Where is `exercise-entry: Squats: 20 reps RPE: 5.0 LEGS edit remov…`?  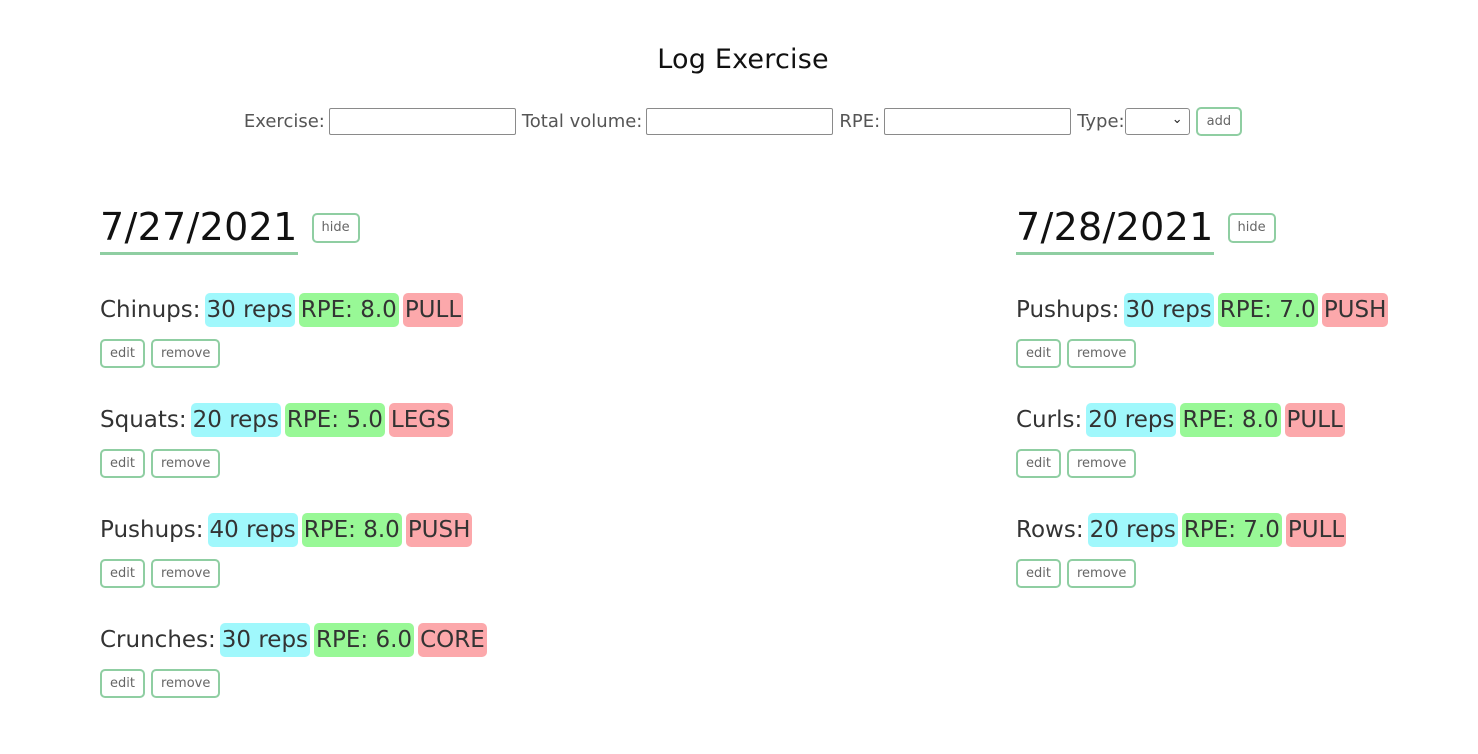 exercise-entry: Squats: 20 reps RPE: 5.0 LEGS edit remov… is located at coordinates (295, 440).